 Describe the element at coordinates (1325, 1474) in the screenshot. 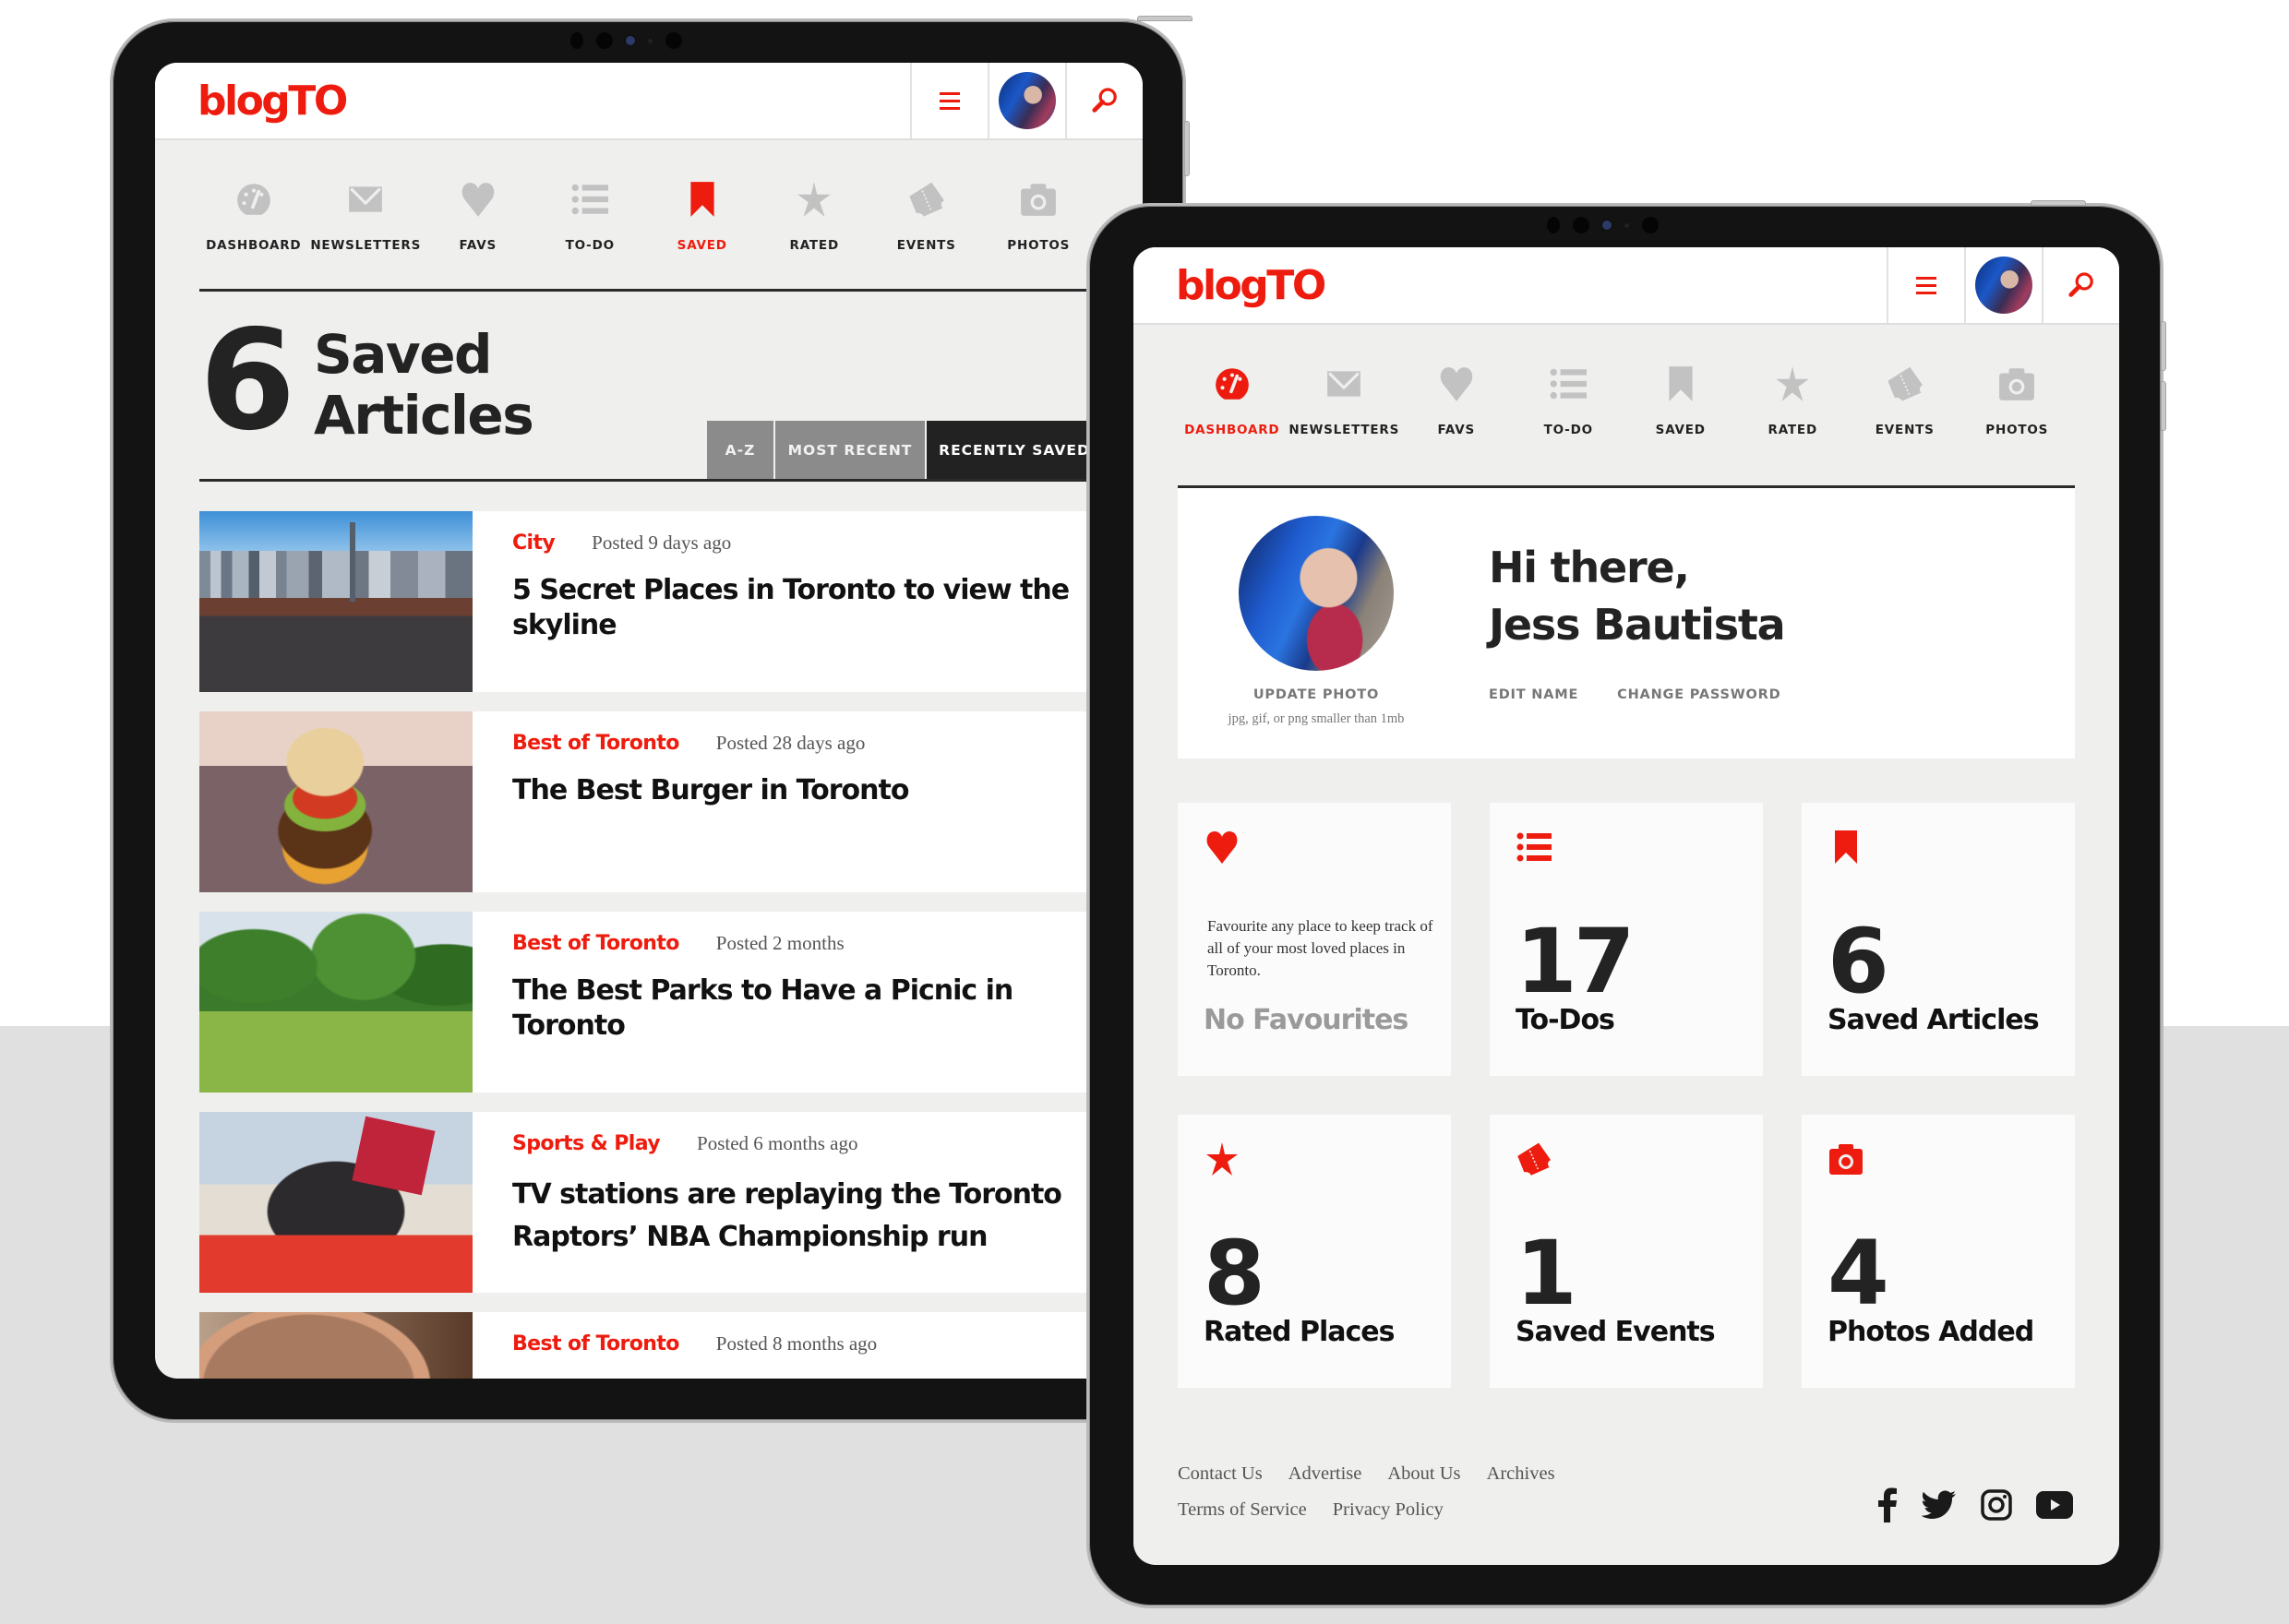

I see `footer-link-advertise: Advertise` at that location.